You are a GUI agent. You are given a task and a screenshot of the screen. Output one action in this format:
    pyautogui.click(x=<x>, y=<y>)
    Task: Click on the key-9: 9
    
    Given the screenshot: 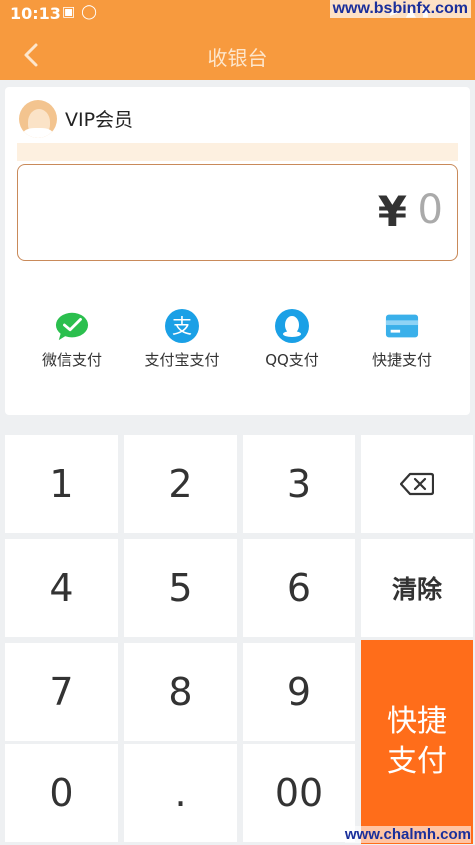 What is the action you would take?
    pyautogui.click(x=299, y=692)
    